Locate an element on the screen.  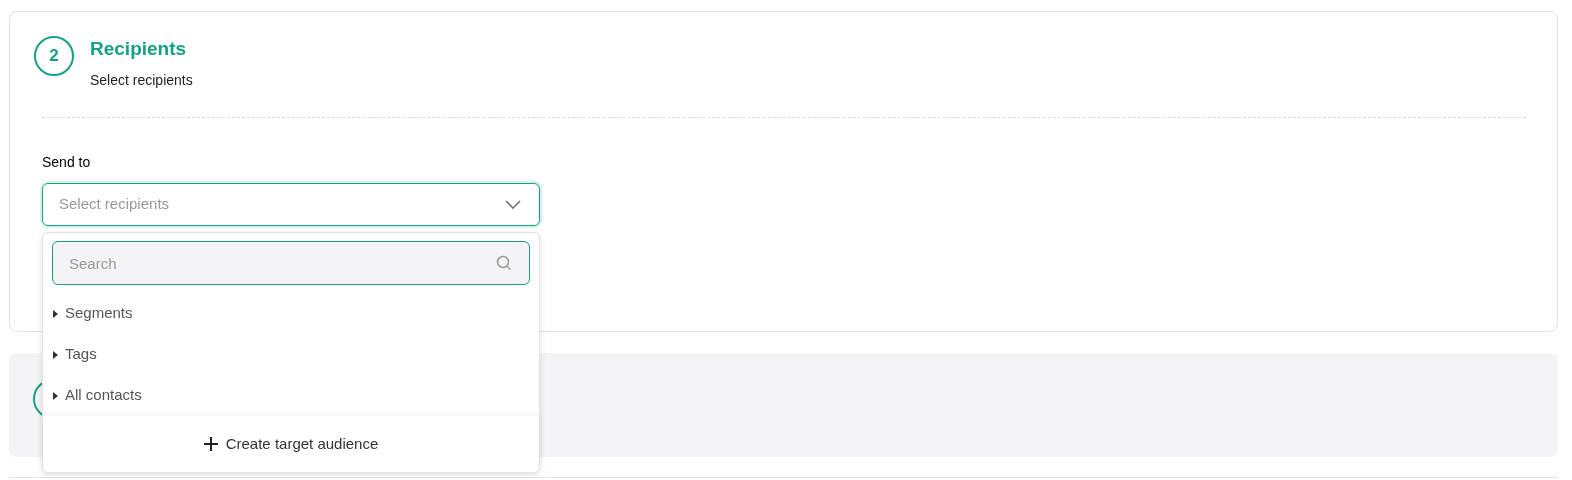
field-label: Send to is located at coordinates (67, 162).